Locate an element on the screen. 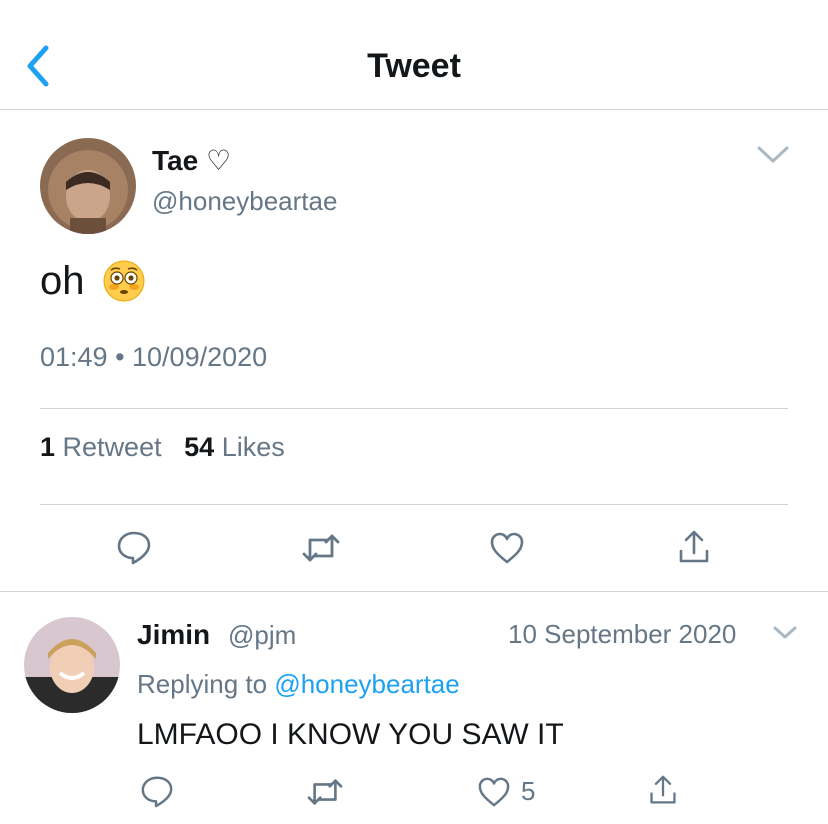 The height and width of the screenshot is (824, 828). replying-to-label: Replying to is located at coordinates (202, 684).